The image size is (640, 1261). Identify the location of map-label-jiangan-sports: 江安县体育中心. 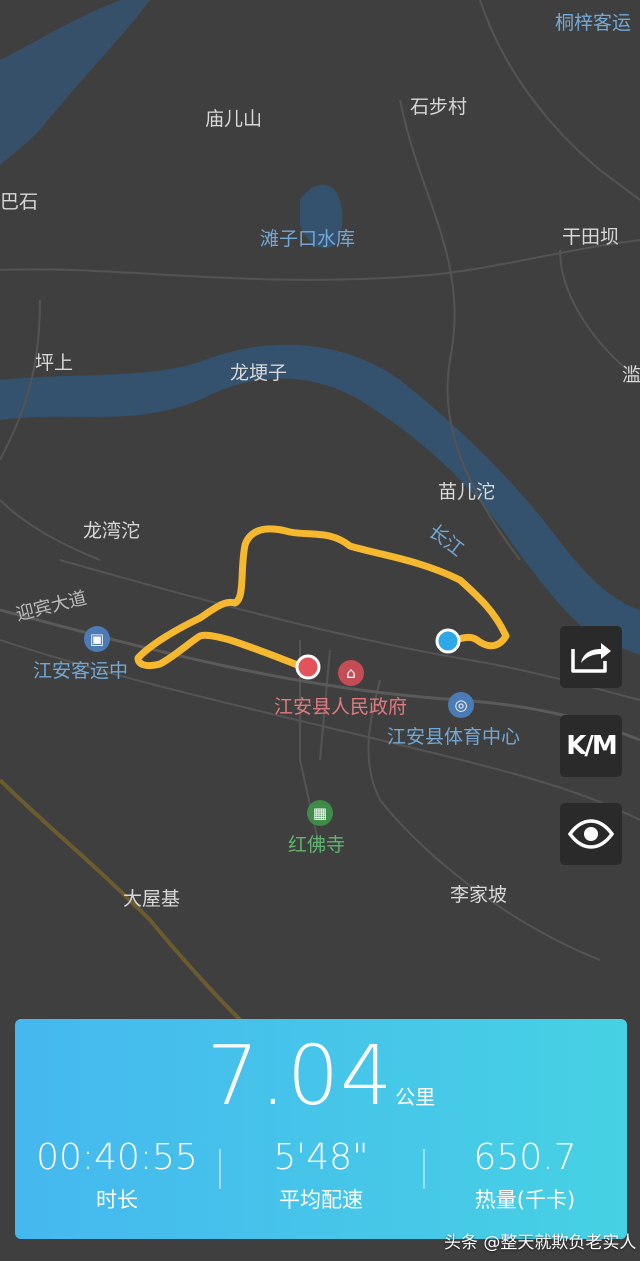
(454, 737).